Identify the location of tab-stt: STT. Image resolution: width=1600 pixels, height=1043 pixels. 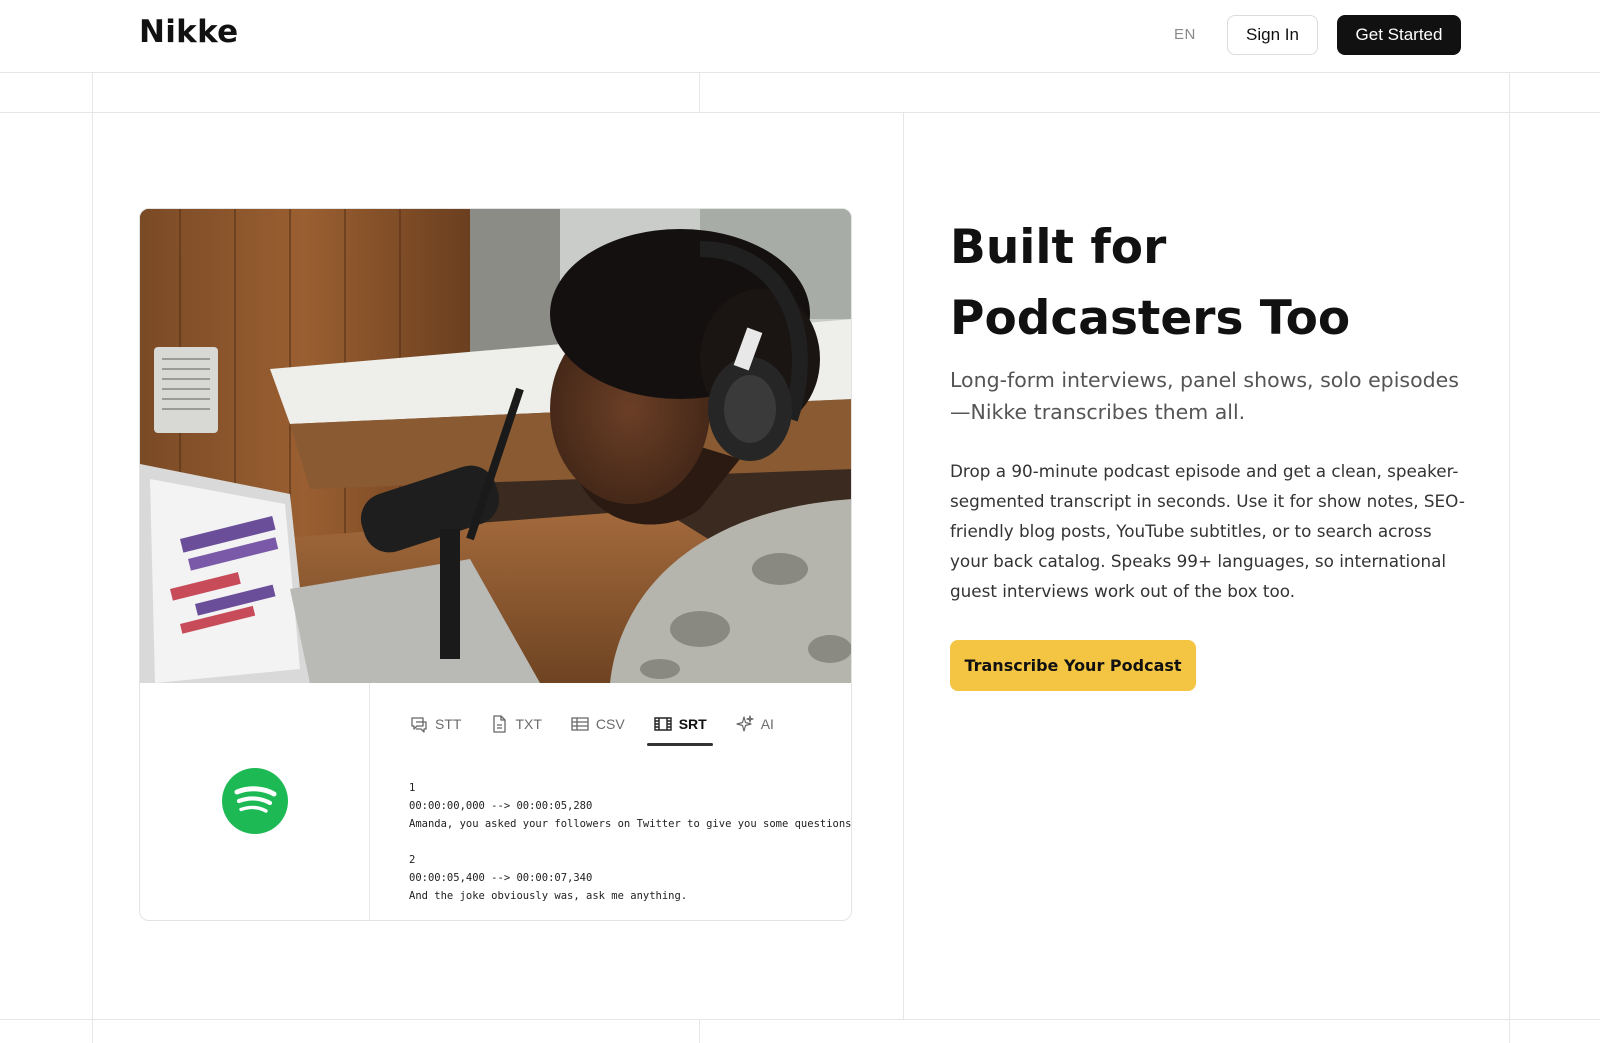
(435, 724).